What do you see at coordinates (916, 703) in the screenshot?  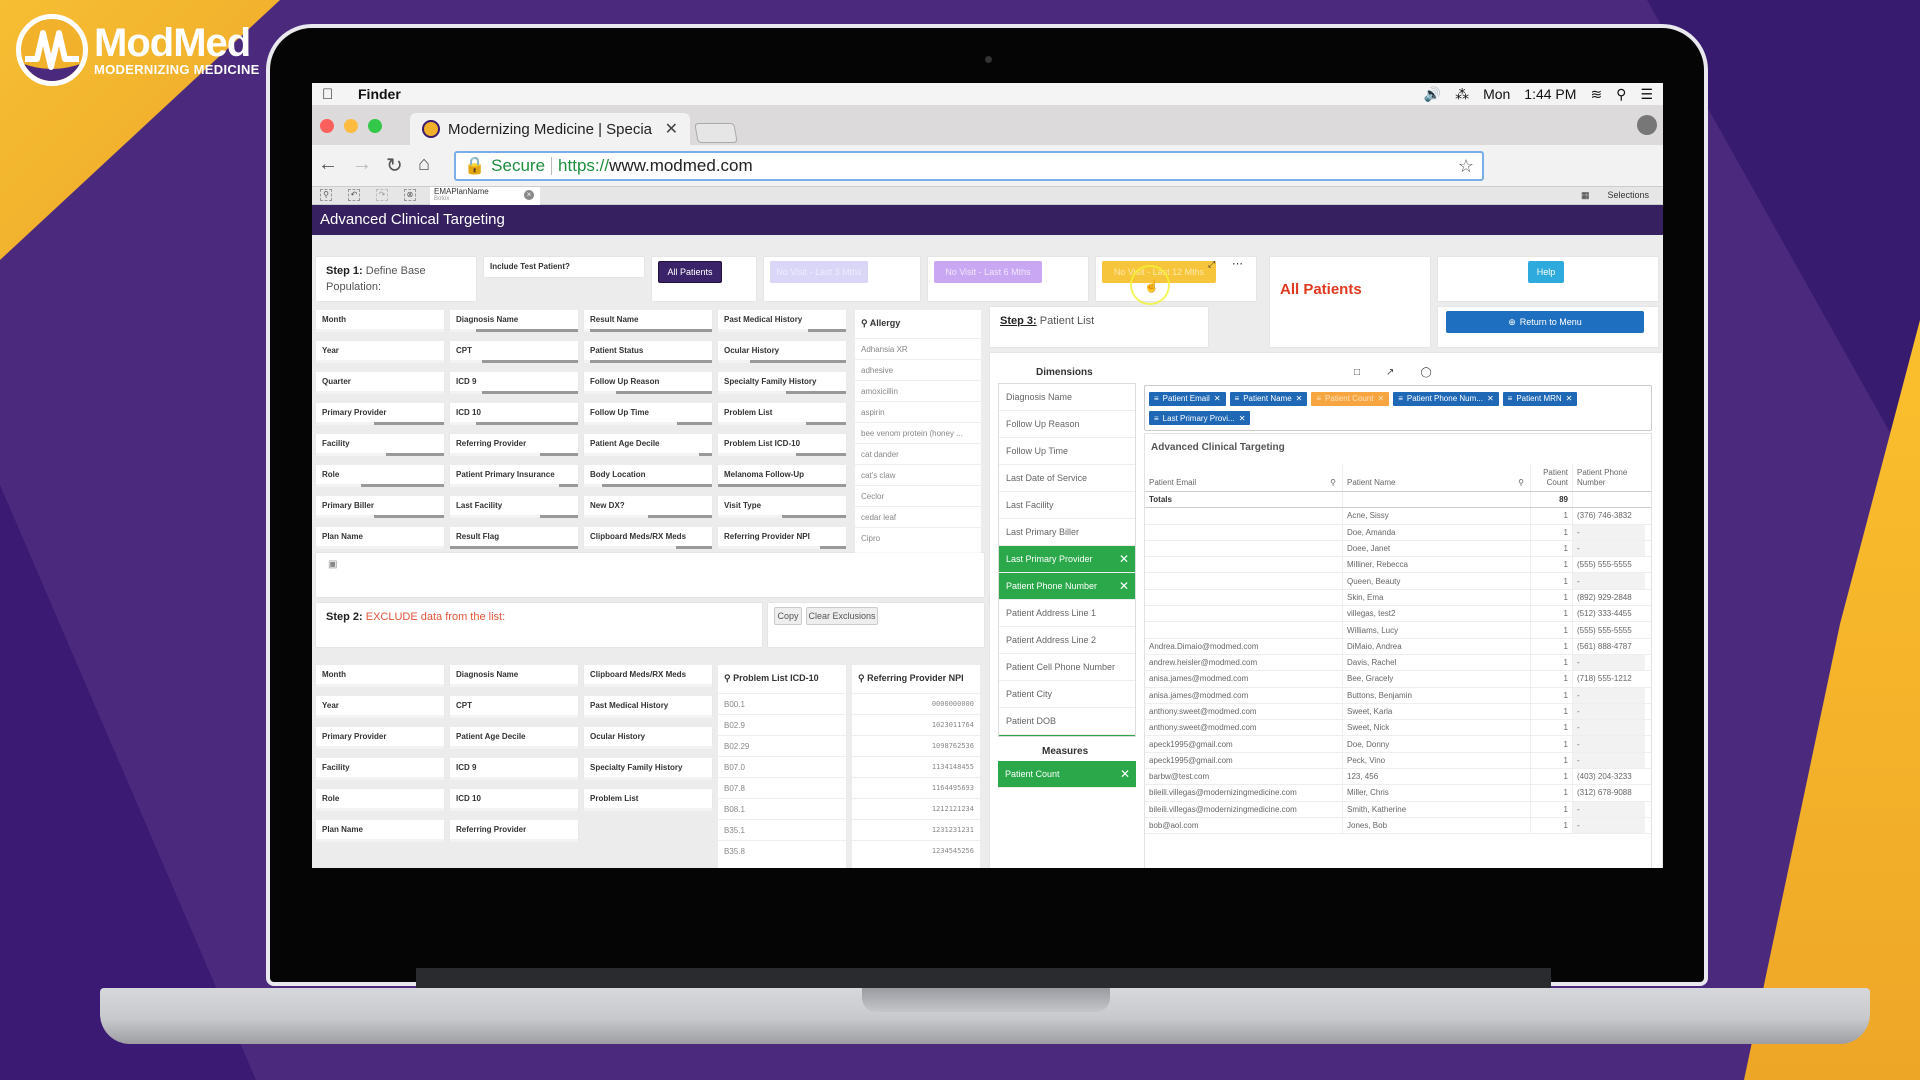 I see `listbox-item: 0000000000` at bounding box center [916, 703].